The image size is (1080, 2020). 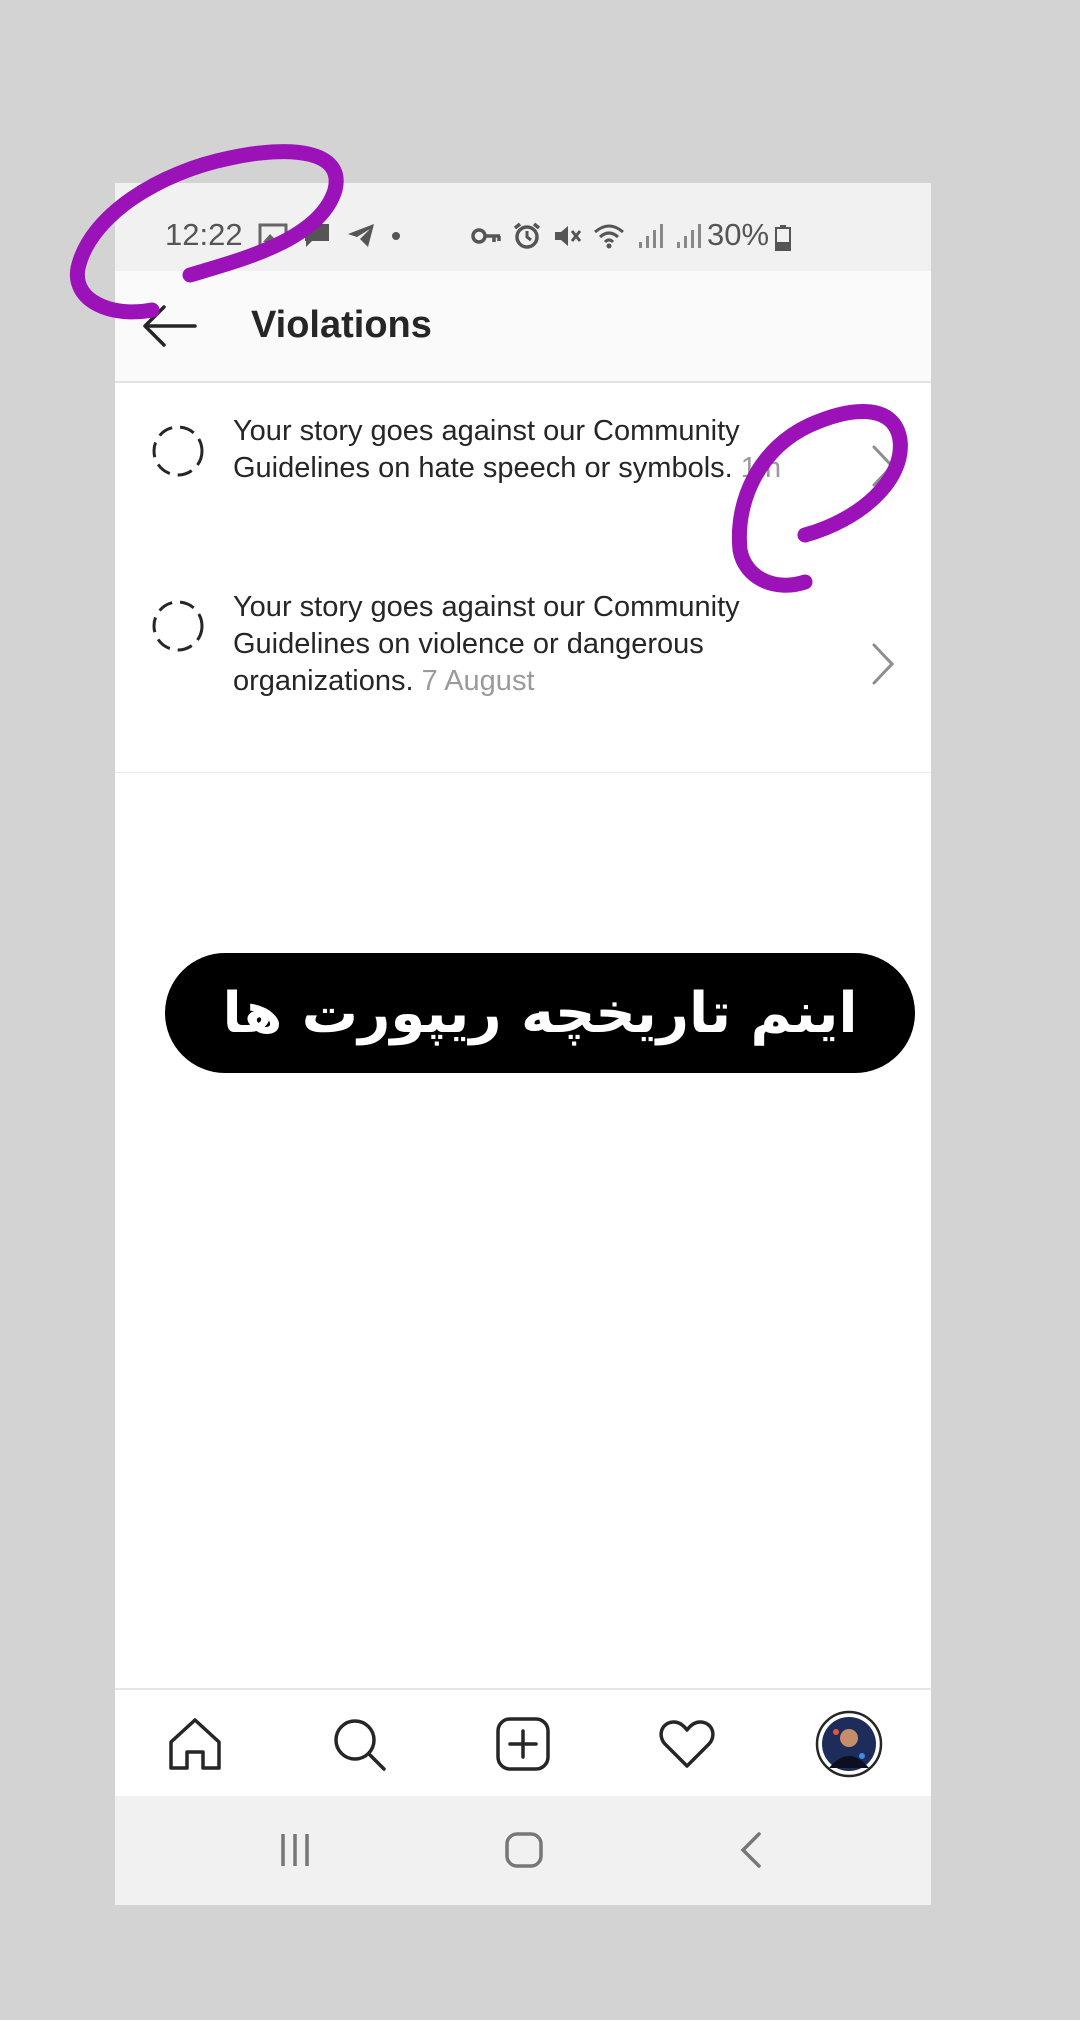 I want to click on notification-icons, so click(x=330, y=235).